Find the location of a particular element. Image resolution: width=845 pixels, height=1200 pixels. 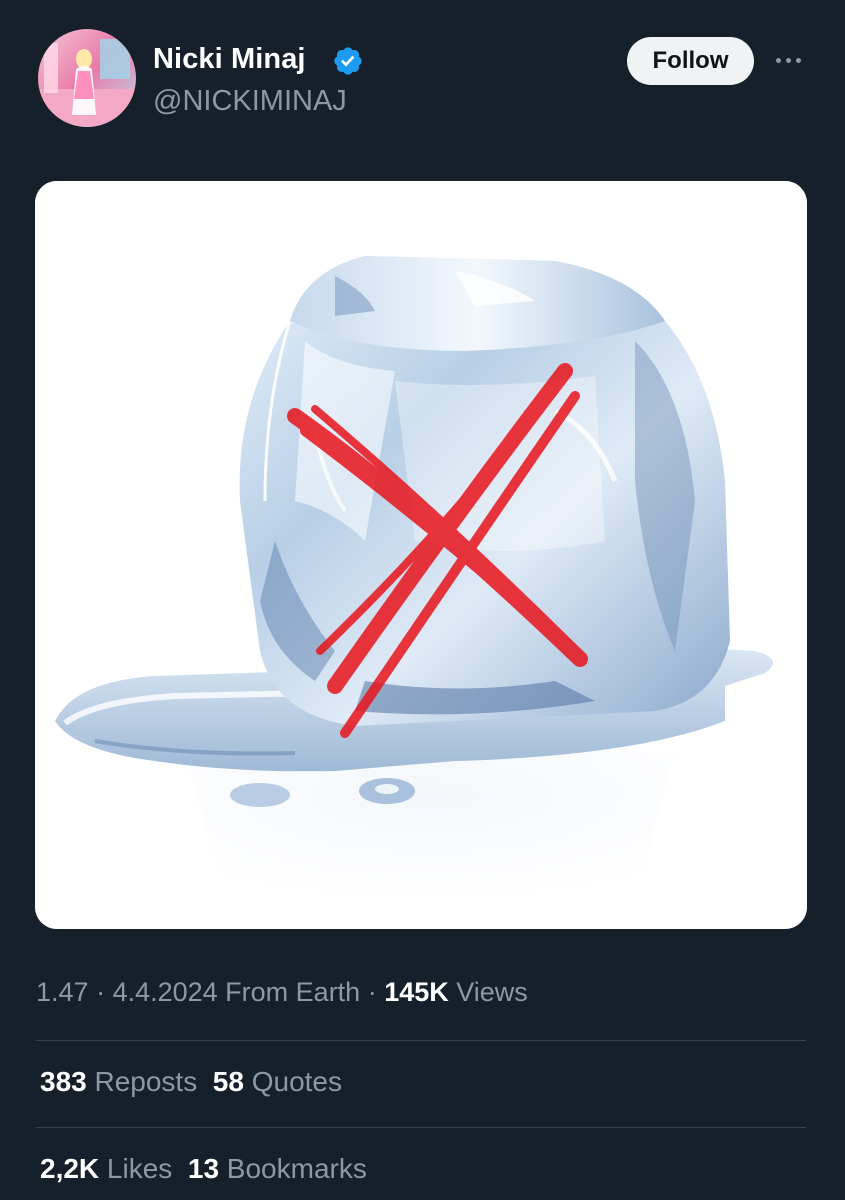

bookmarks-count: 13 is located at coordinates (203, 1168).